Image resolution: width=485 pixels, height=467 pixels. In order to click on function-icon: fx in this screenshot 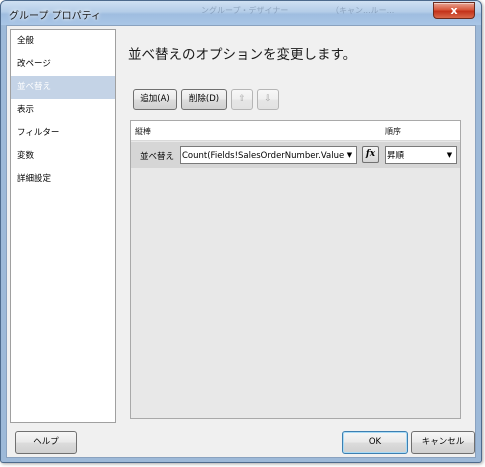, I will do `click(370, 154)`.